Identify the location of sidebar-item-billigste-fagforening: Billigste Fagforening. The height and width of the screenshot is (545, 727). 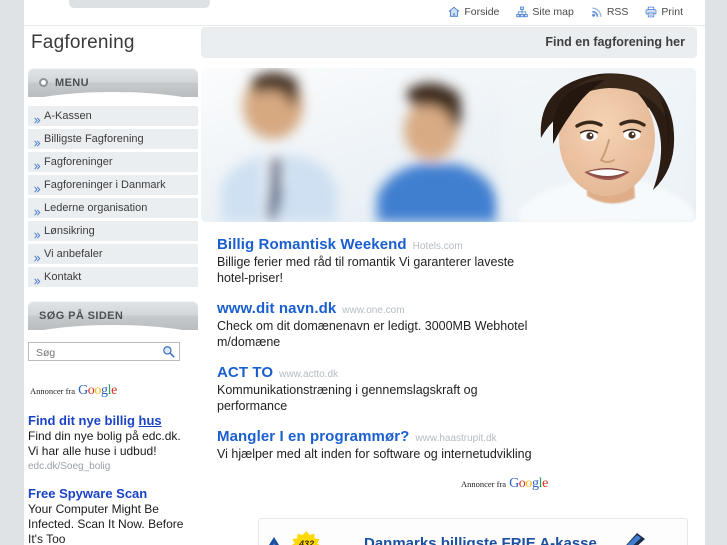
(113, 139).